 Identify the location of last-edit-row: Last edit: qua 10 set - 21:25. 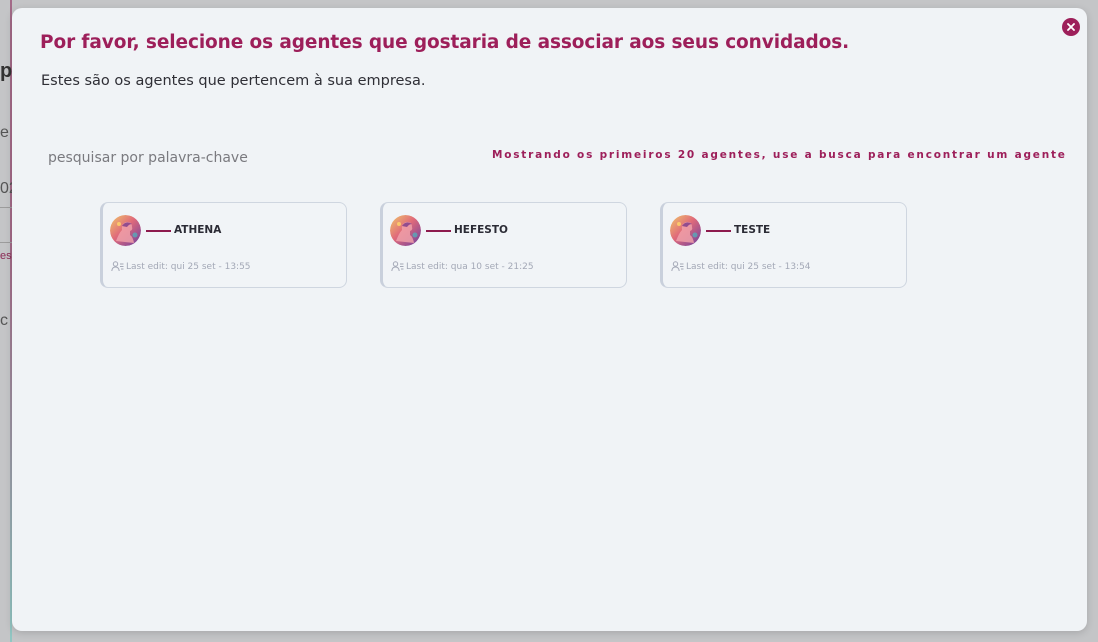
(462, 266).